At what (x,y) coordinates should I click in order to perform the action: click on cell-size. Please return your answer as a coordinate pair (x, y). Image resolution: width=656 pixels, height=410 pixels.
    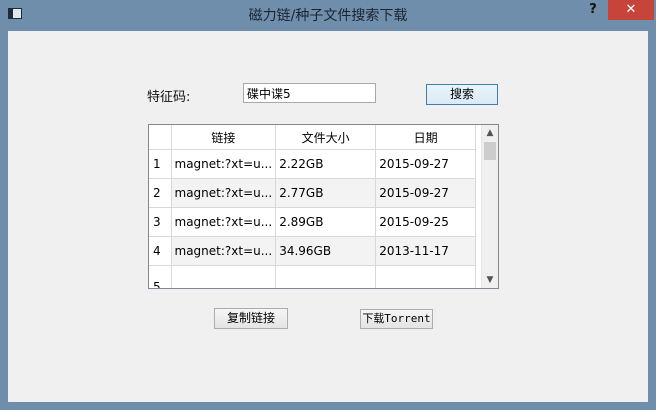
    Looking at the image, I should click on (326, 276).